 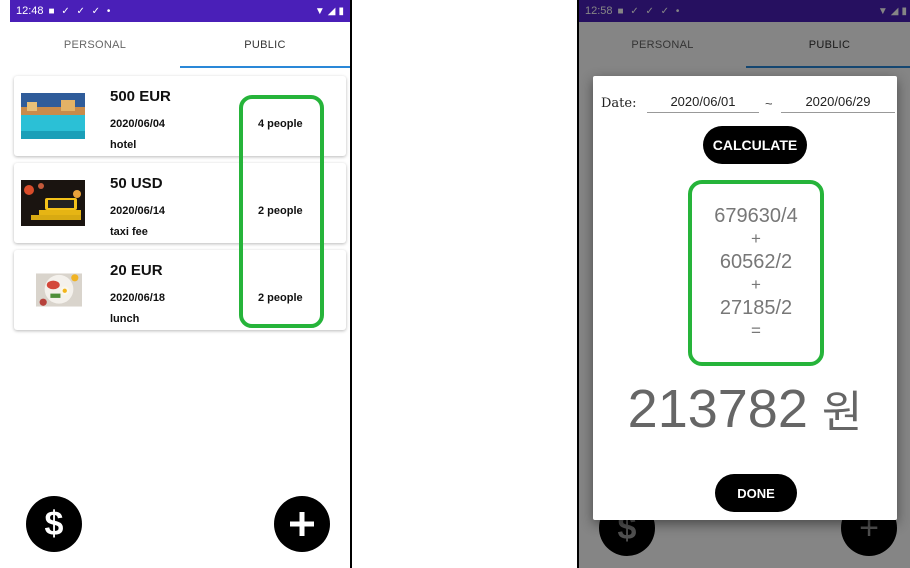 What do you see at coordinates (280, 124) in the screenshot?
I see `item-people: 4 people` at bounding box center [280, 124].